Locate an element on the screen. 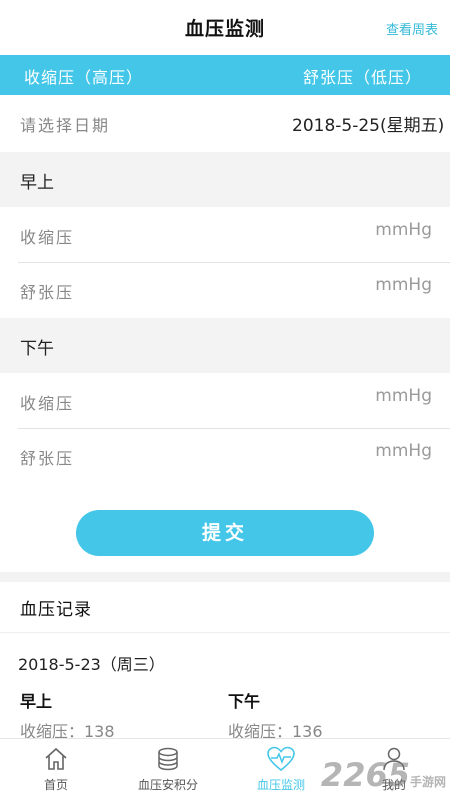 This screenshot has height=800, width=450. afternoon-systolic-label: 收缩压 is located at coordinates (47, 403).